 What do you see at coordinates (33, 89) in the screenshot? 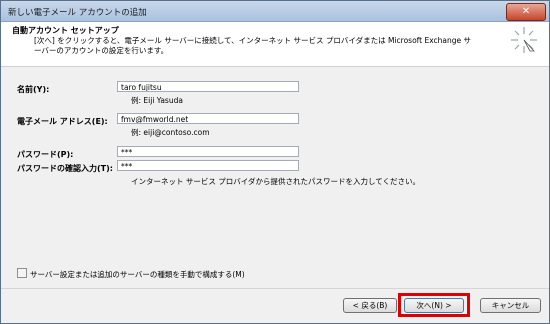
I see `name-label: 名前(Y):` at bounding box center [33, 89].